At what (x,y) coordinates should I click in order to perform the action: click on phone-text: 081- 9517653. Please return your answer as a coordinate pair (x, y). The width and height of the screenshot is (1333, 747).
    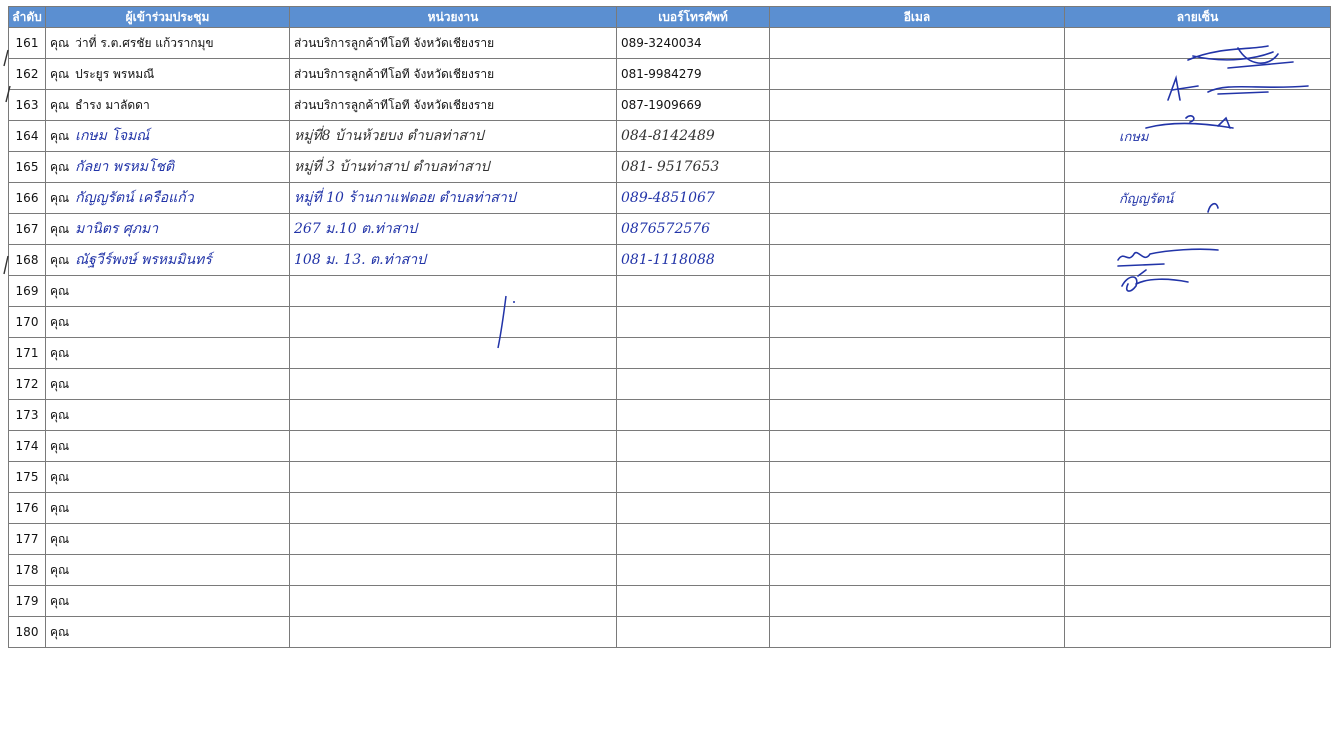
    Looking at the image, I should click on (670, 167).